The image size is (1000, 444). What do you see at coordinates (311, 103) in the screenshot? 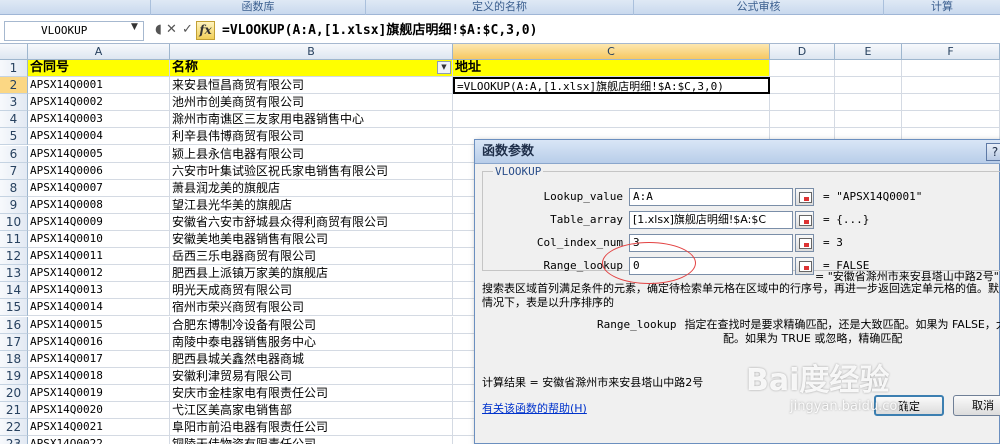
I see `table-cell: 池州市创美商贸有限公司` at bounding box center [311, 103].